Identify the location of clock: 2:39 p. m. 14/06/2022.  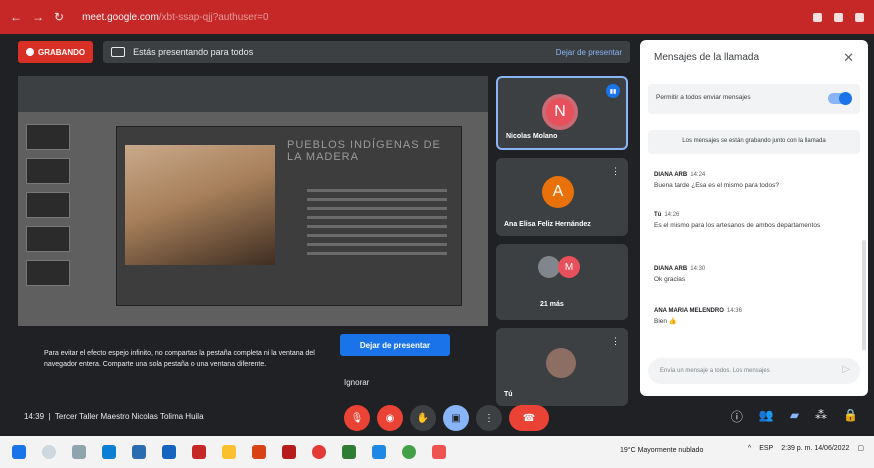
(815, 448).